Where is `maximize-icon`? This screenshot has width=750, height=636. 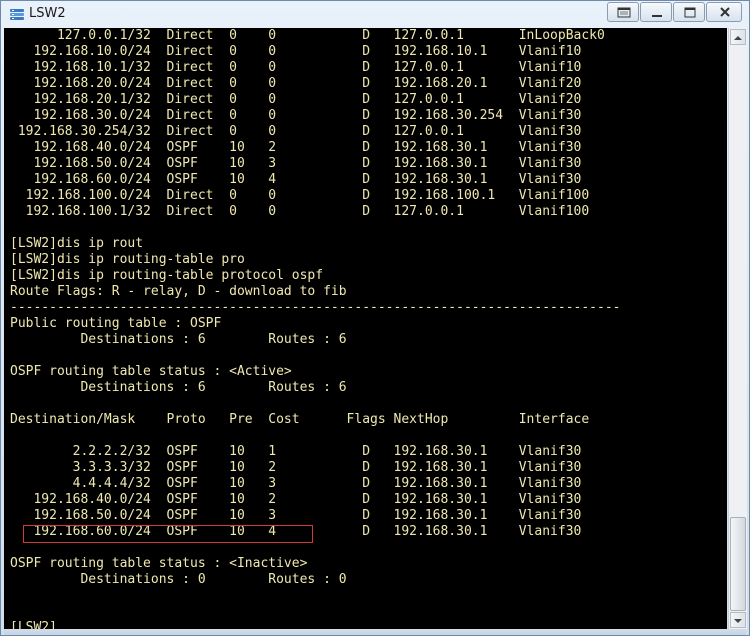 maximize-icon is located at coordinates (690, 12).